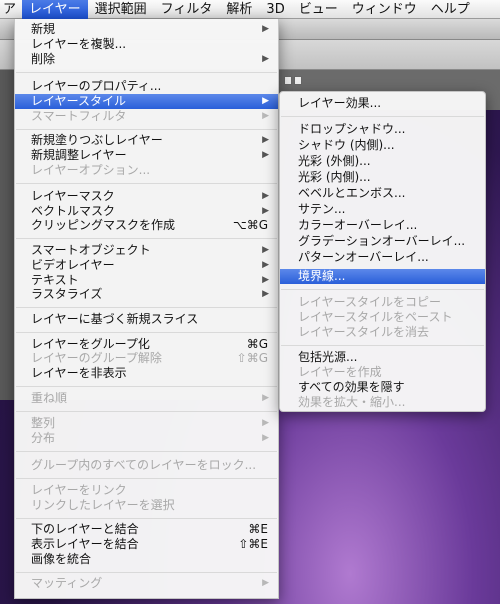  I want to click on menu-item-new-fill-layer: 新規塗りつぶしレイヤー ▶, so click(146, 140).